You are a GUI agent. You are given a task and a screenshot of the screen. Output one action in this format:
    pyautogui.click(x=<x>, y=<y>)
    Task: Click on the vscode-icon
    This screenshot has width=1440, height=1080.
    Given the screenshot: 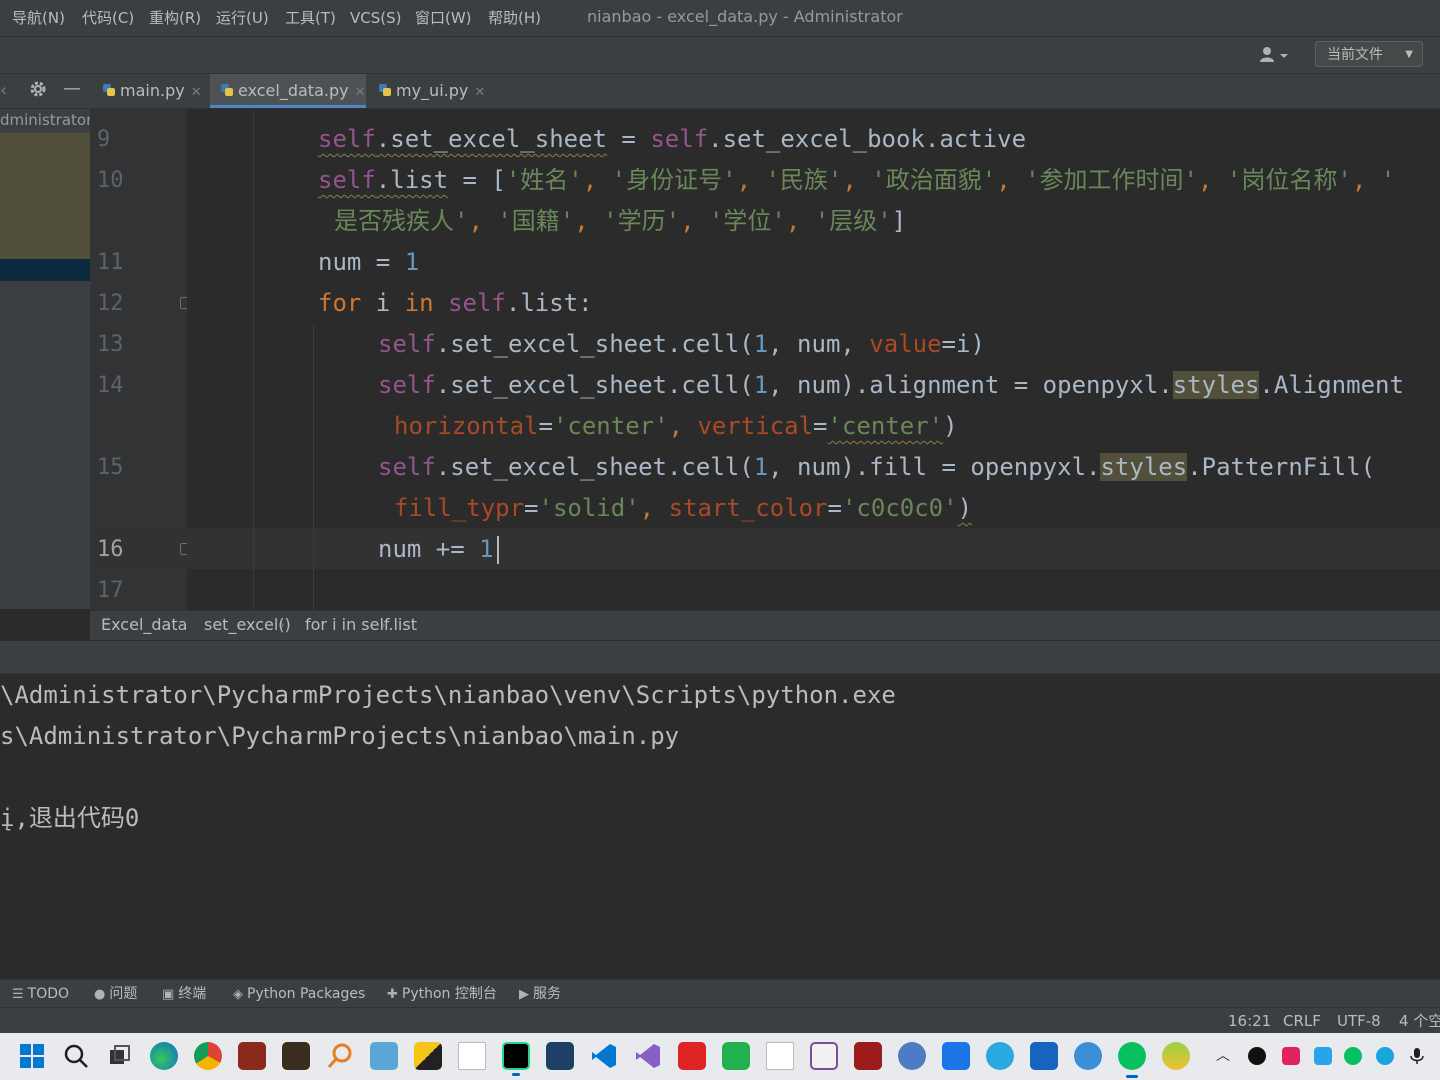 What is the action you would take?
    pyautogui.click(x=604, y=1056)
    